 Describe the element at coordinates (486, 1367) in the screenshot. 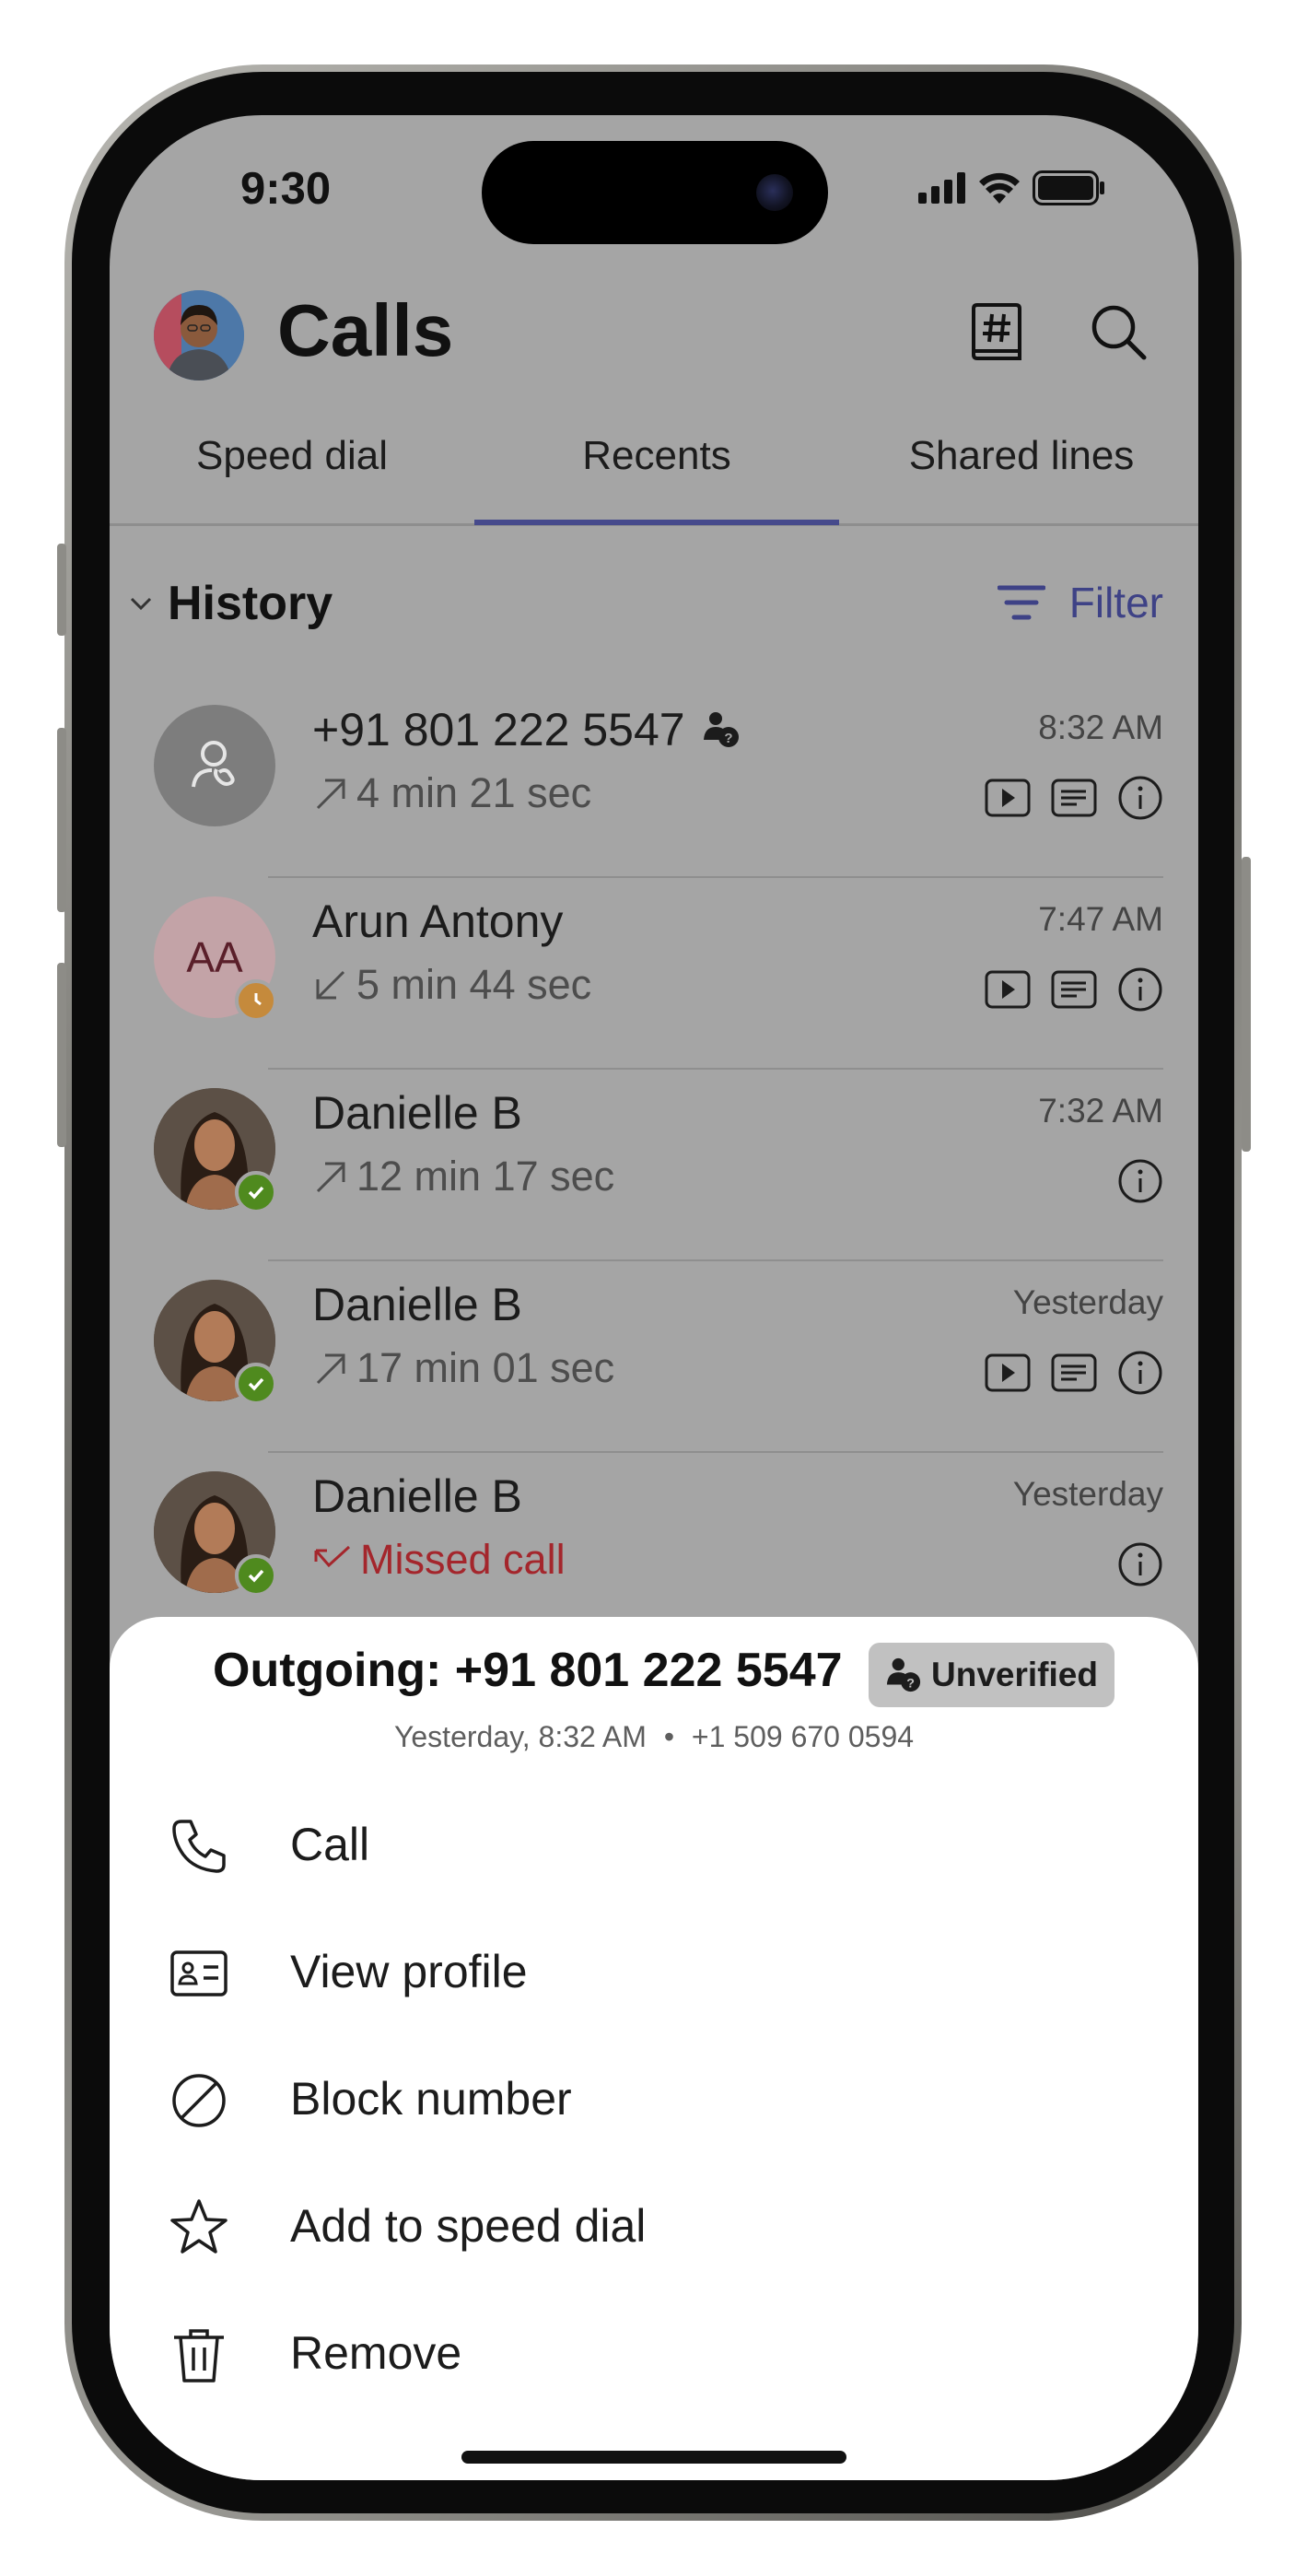

I see `call-duration: 17 min 01 sec` at that location.